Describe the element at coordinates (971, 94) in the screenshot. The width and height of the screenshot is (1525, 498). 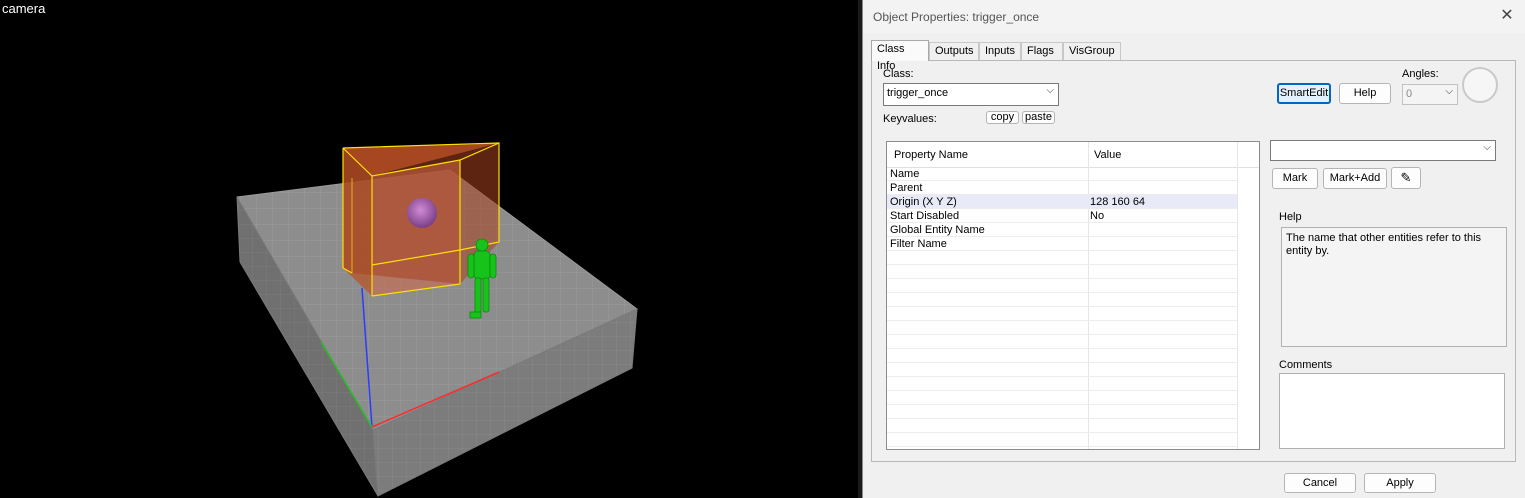
I see `class-combobox: trigger_once ⌵` at that location.